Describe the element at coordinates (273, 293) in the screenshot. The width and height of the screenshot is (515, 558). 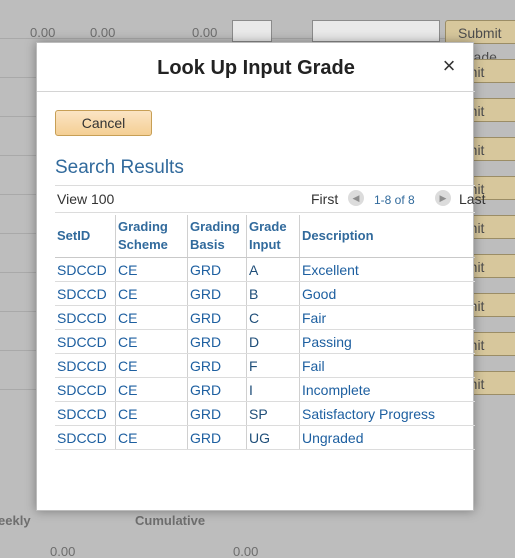
I see `cell-grade-input: B` at that location.